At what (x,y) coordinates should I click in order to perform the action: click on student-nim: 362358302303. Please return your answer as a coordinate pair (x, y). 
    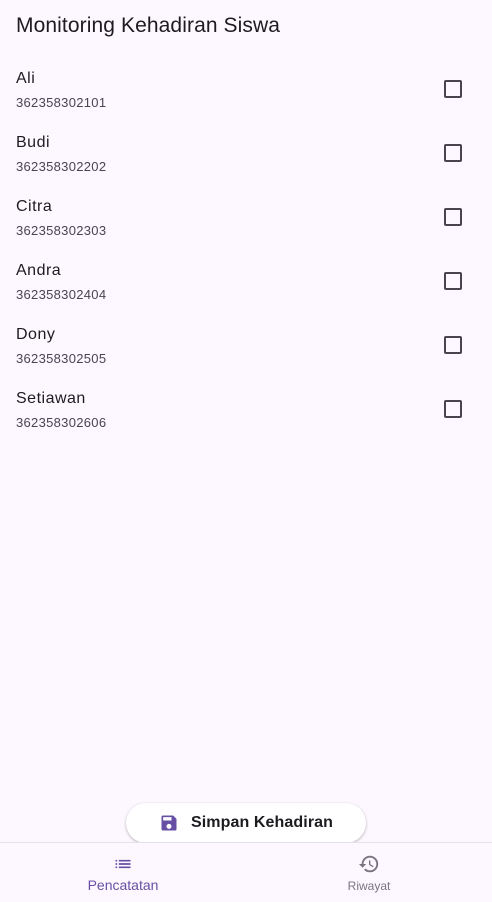
    Looking at the image, I should click on (61, 230).